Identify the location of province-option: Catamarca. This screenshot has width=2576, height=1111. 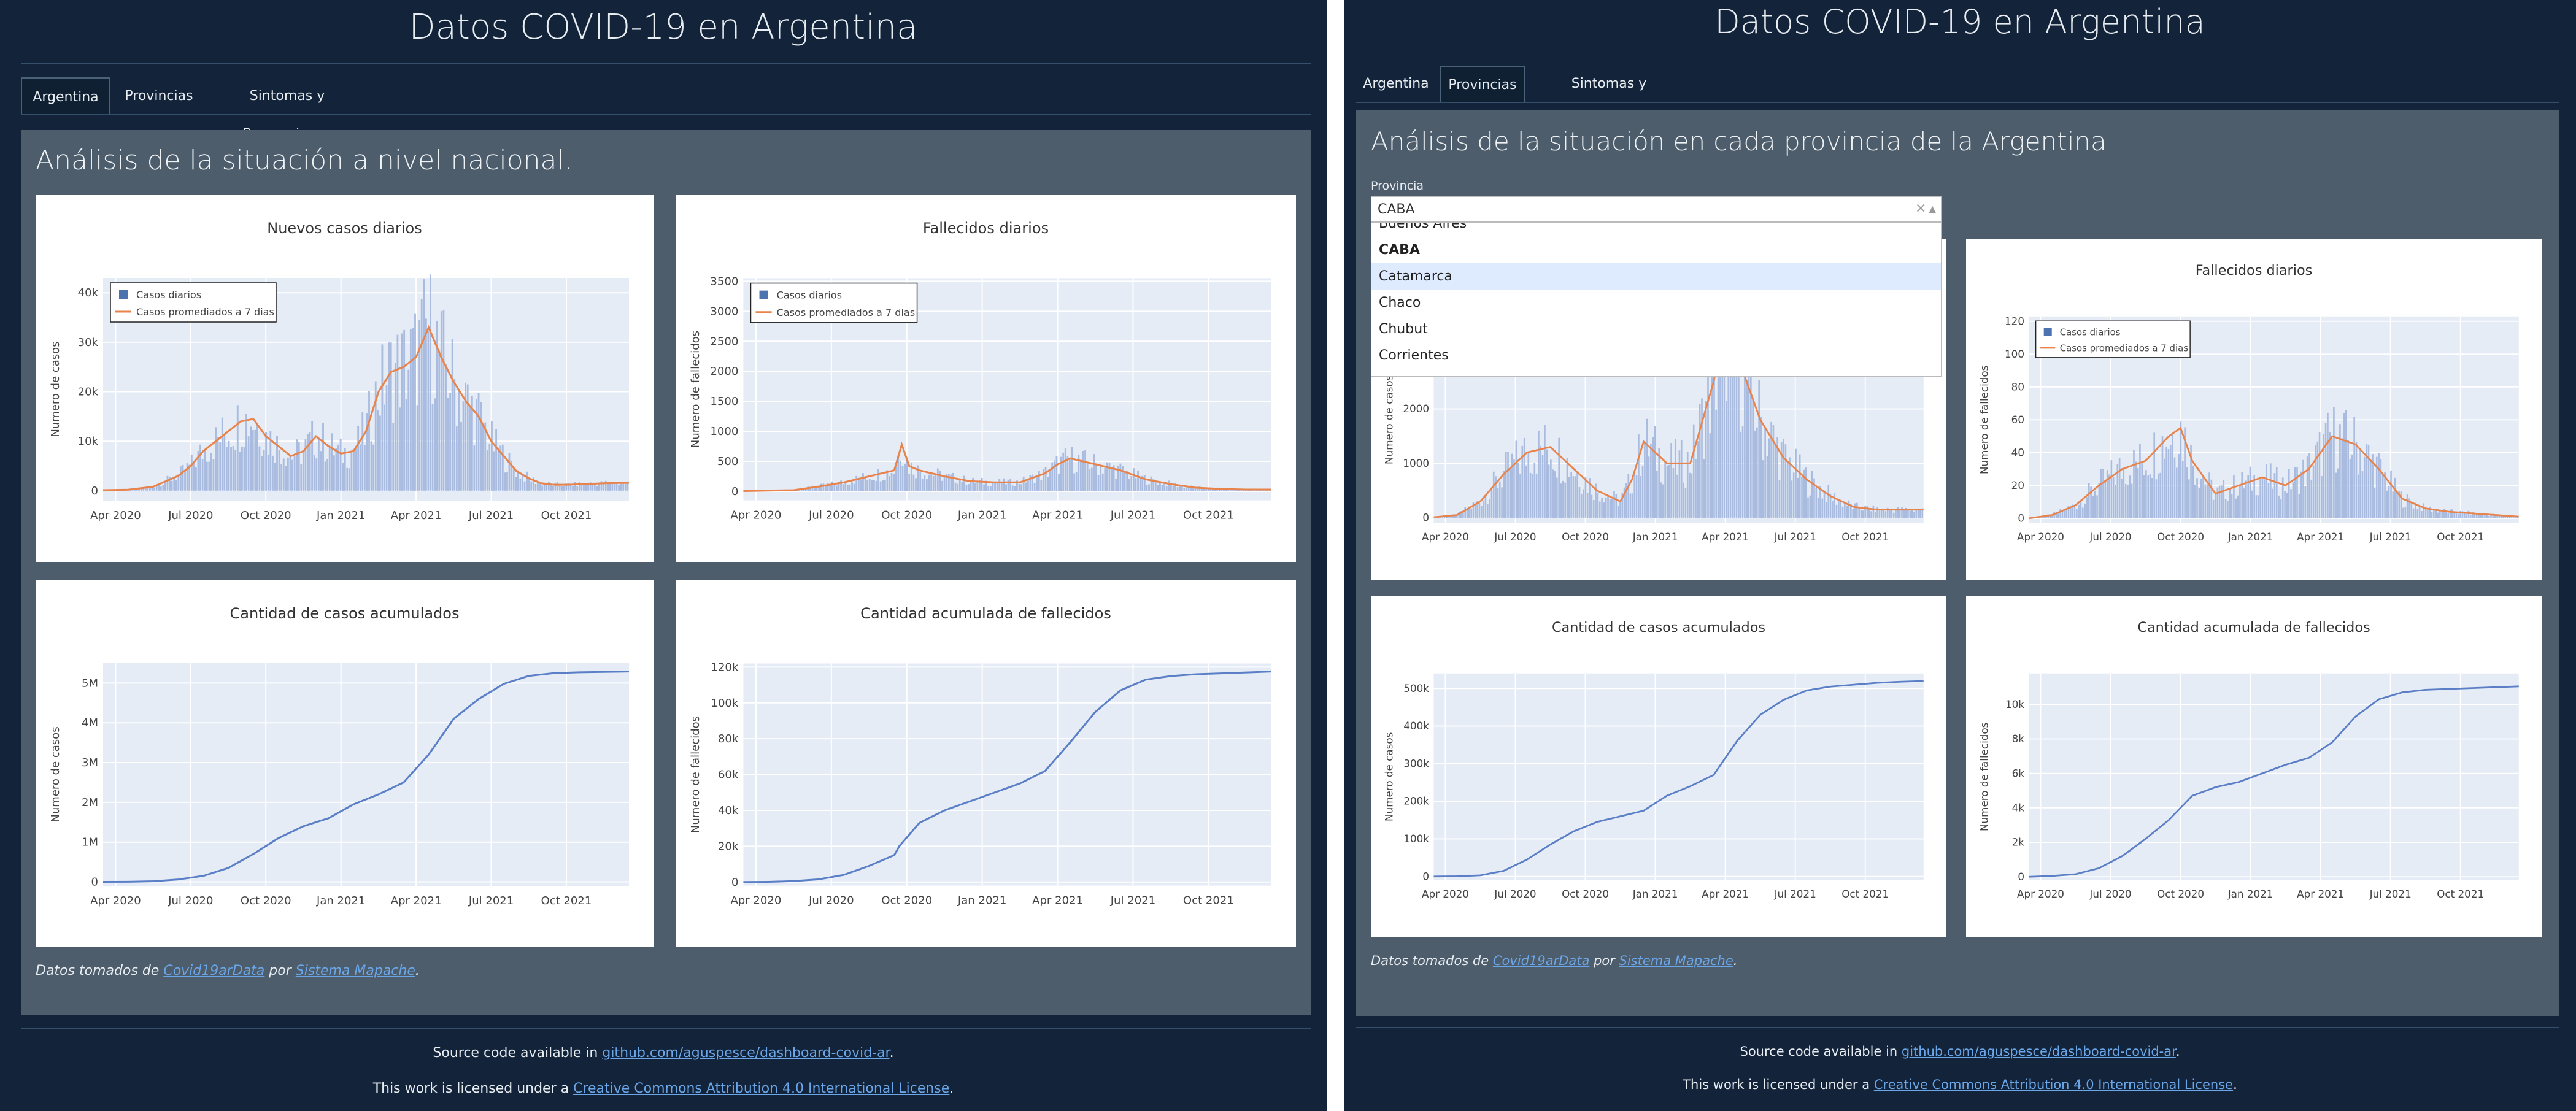
(1656, 276).